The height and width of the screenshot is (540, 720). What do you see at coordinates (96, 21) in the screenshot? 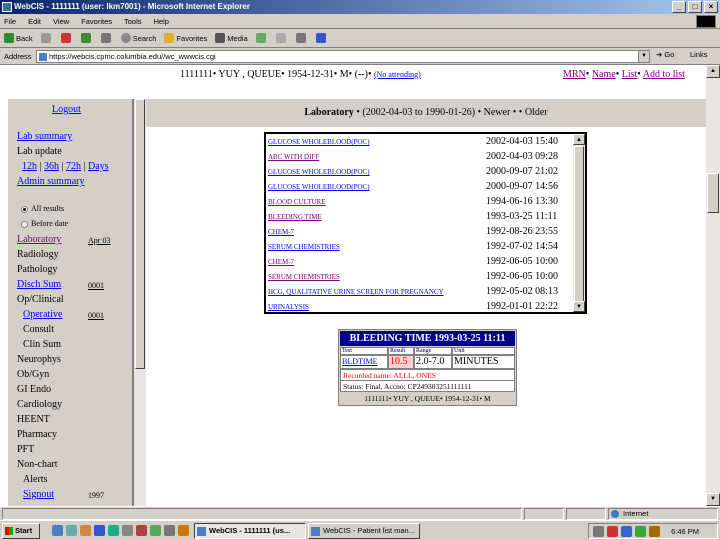
I see `menu-favorites: Favorites` at bounding box center [96, 21].